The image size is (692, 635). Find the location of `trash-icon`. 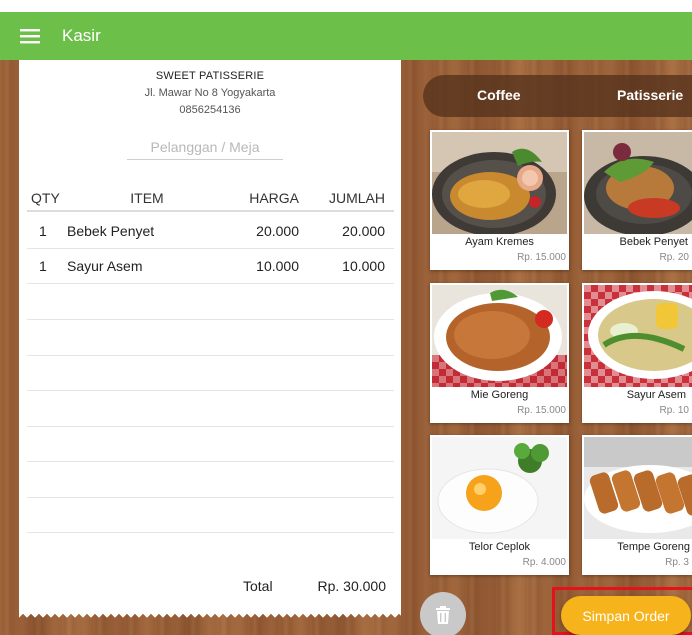

trash-icon is located at coordinates (443, 615).